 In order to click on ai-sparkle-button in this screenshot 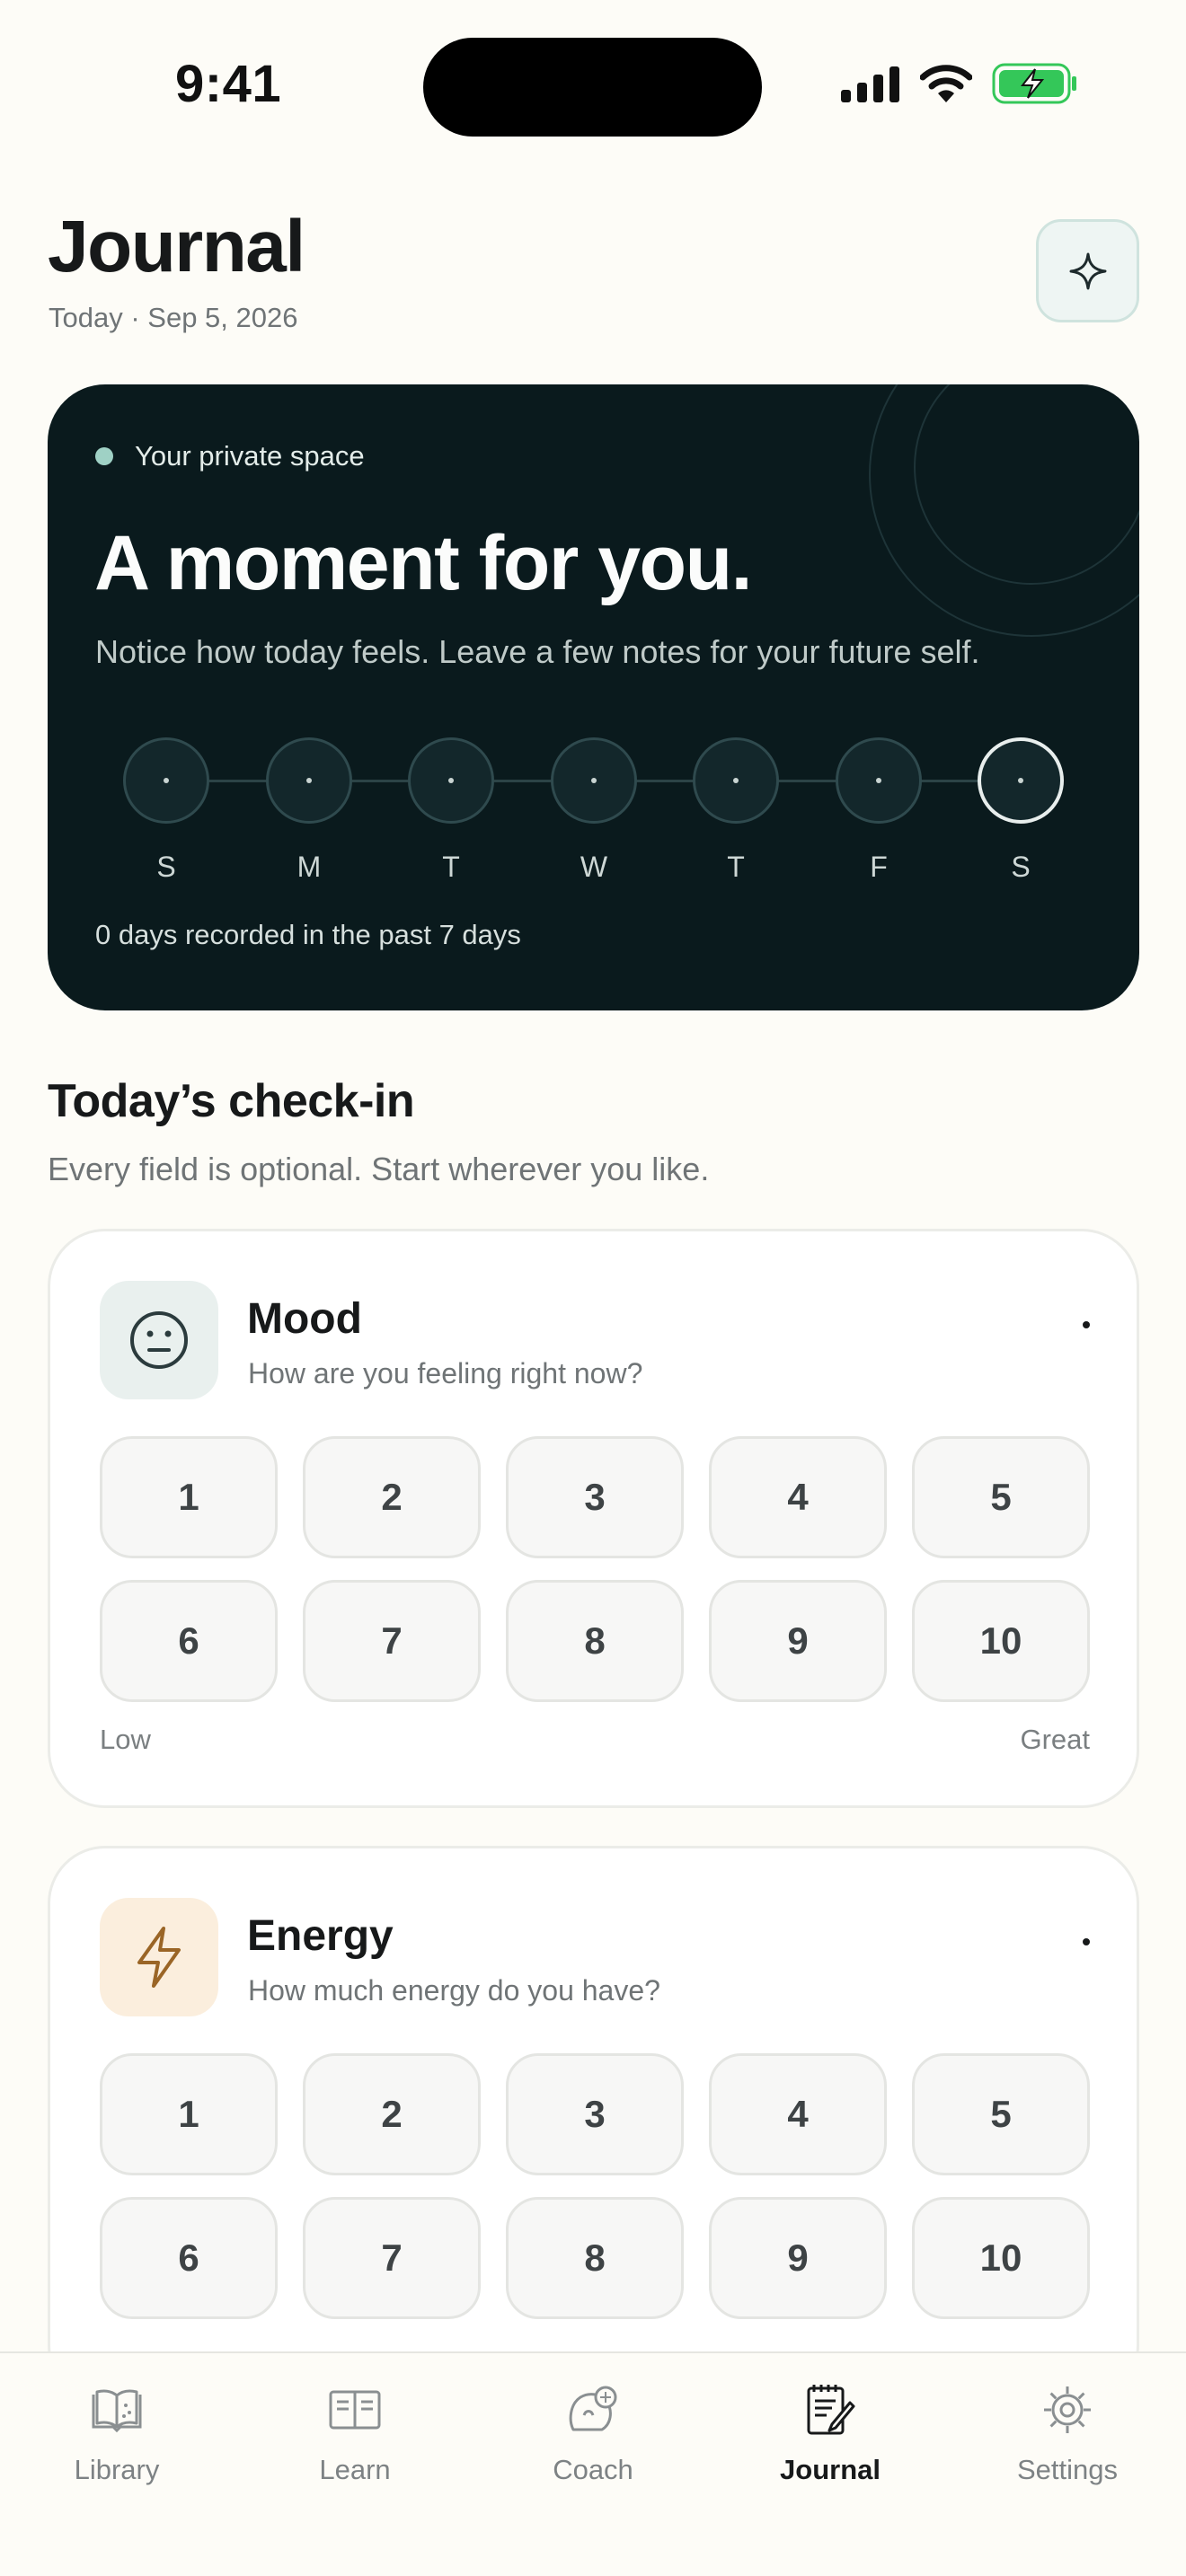, I will do `click(1087, 270)`.